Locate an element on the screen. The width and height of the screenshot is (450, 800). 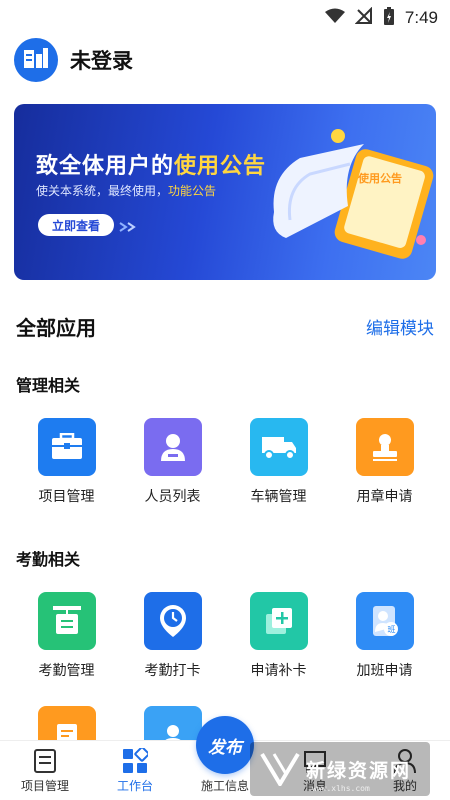
no-signal-icon is located at coordinates (363, 17).